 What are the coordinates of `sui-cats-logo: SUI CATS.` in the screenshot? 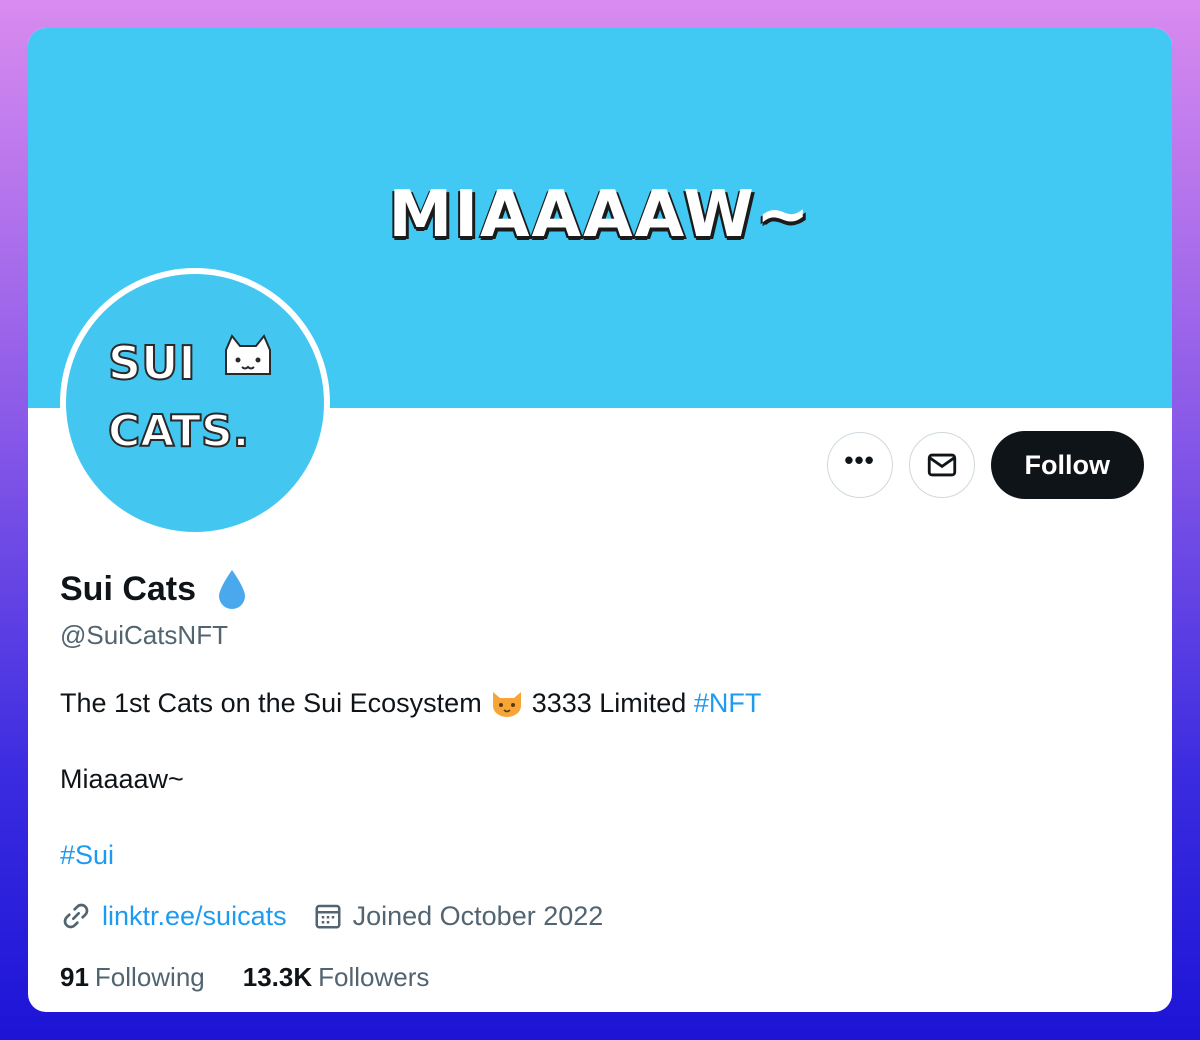 It's located at (189, 396).